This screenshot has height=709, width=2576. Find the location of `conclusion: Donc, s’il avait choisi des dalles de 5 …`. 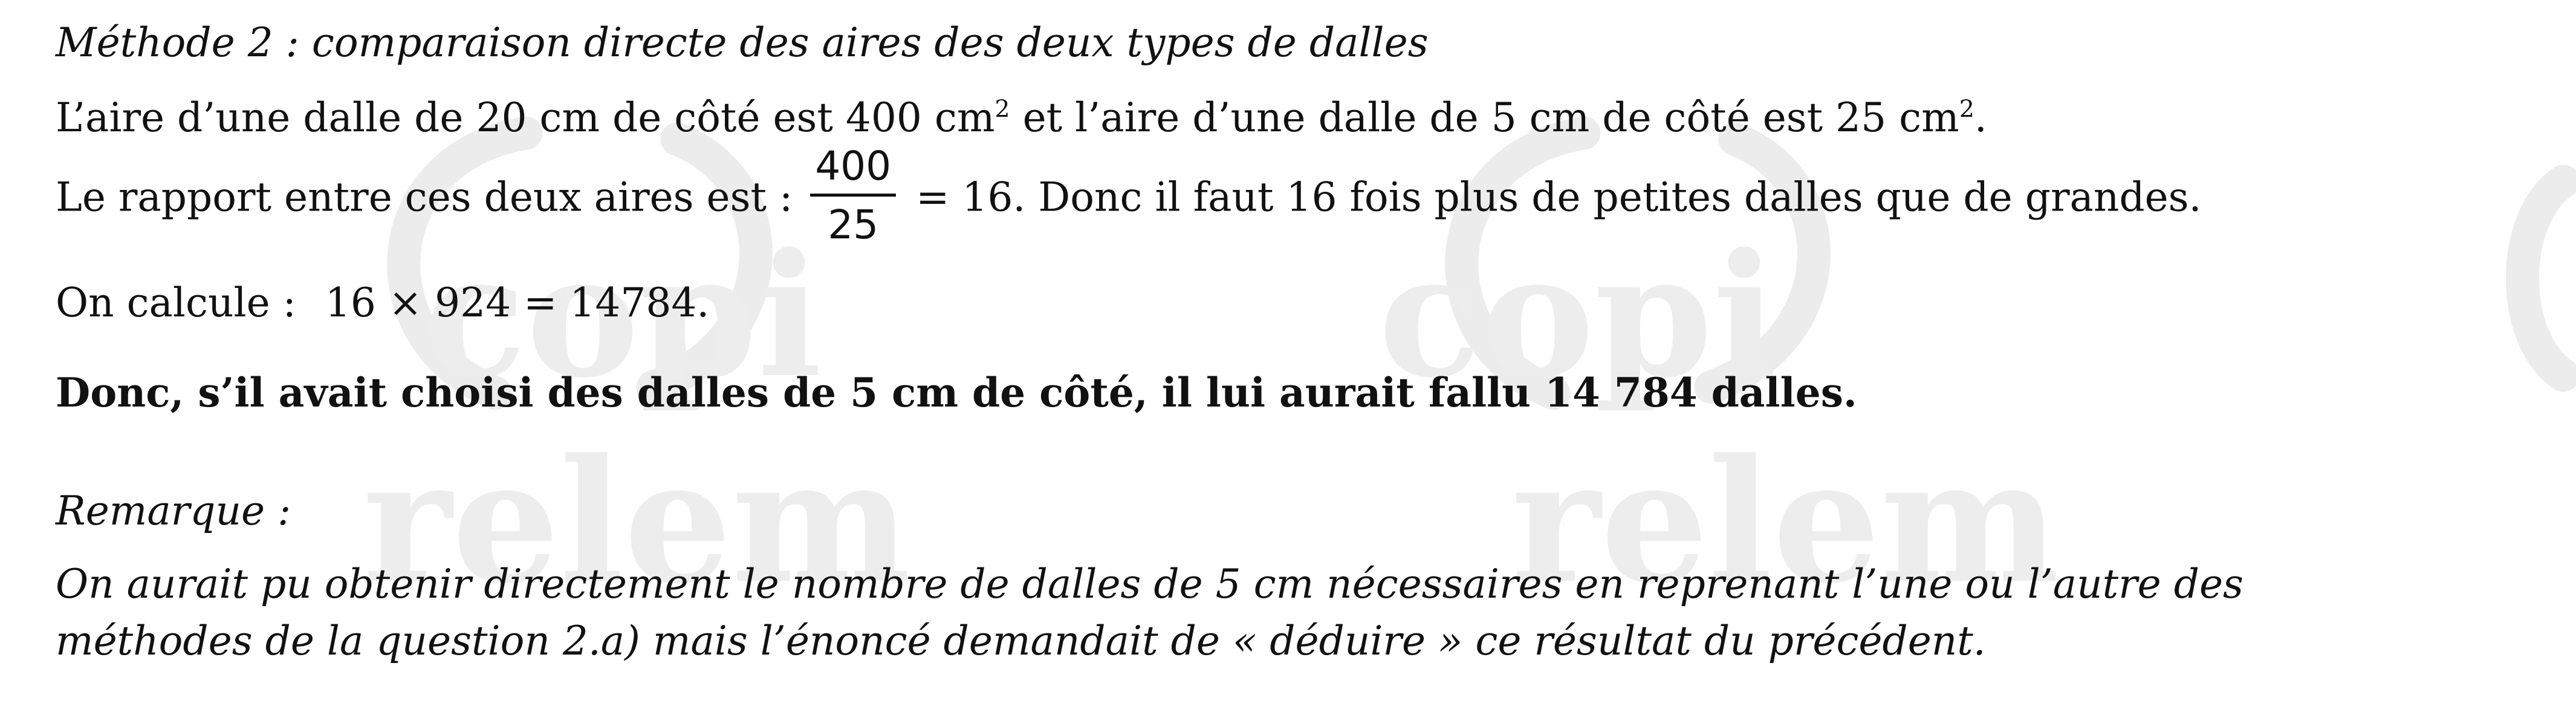

conclusion: Donc, s’il avait choisi des dalles de 5 … is located at coordinates (957, 392).